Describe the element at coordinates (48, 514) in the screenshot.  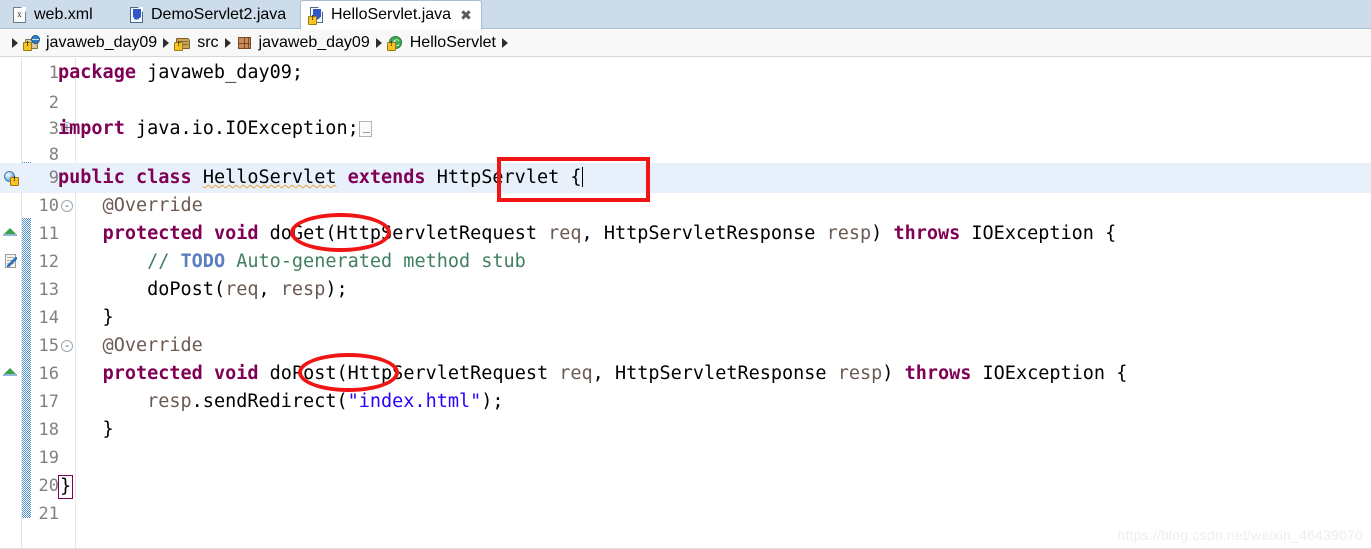
I see `line-number: 21` at that location.